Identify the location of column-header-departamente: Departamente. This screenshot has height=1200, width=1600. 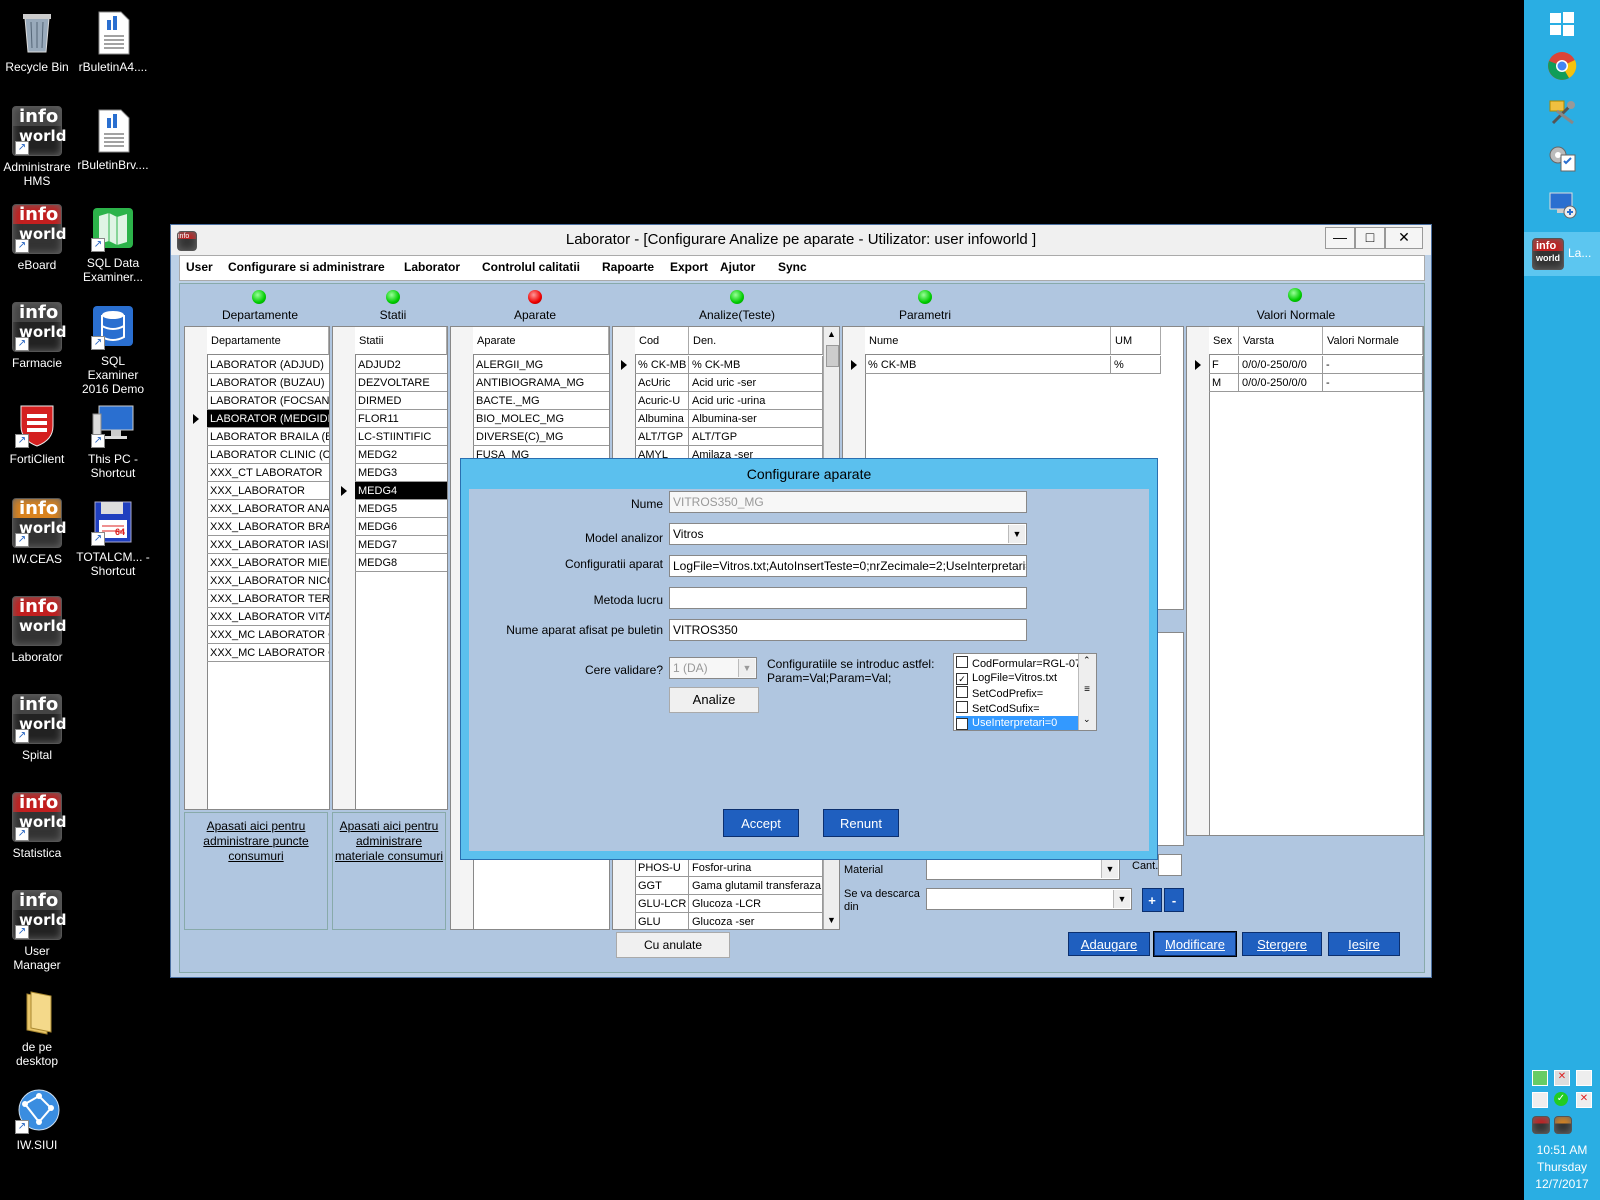
(268, 341).